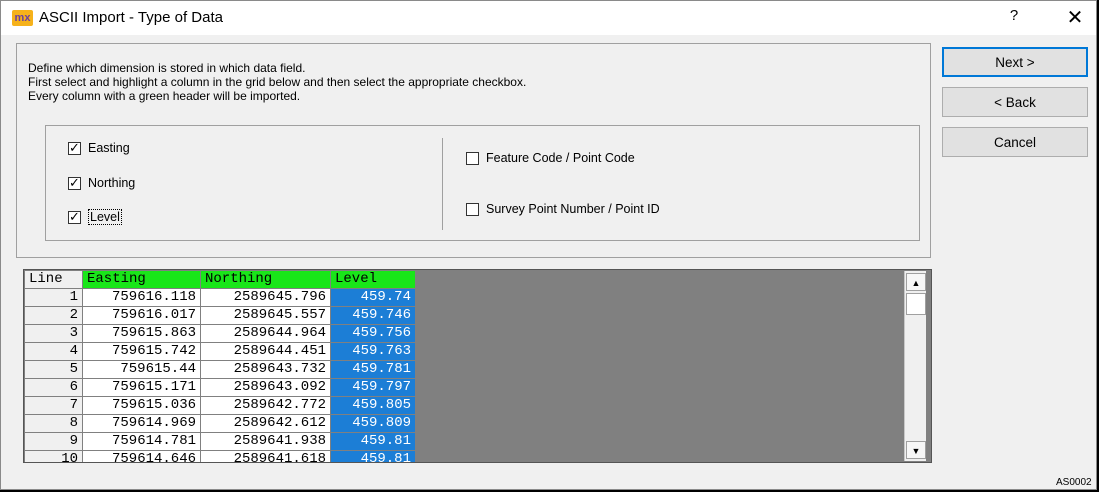 This screenshot has height=492, width=1099. I want to click on scroll-down-arrow-icon: ▼, so click(916, 450).